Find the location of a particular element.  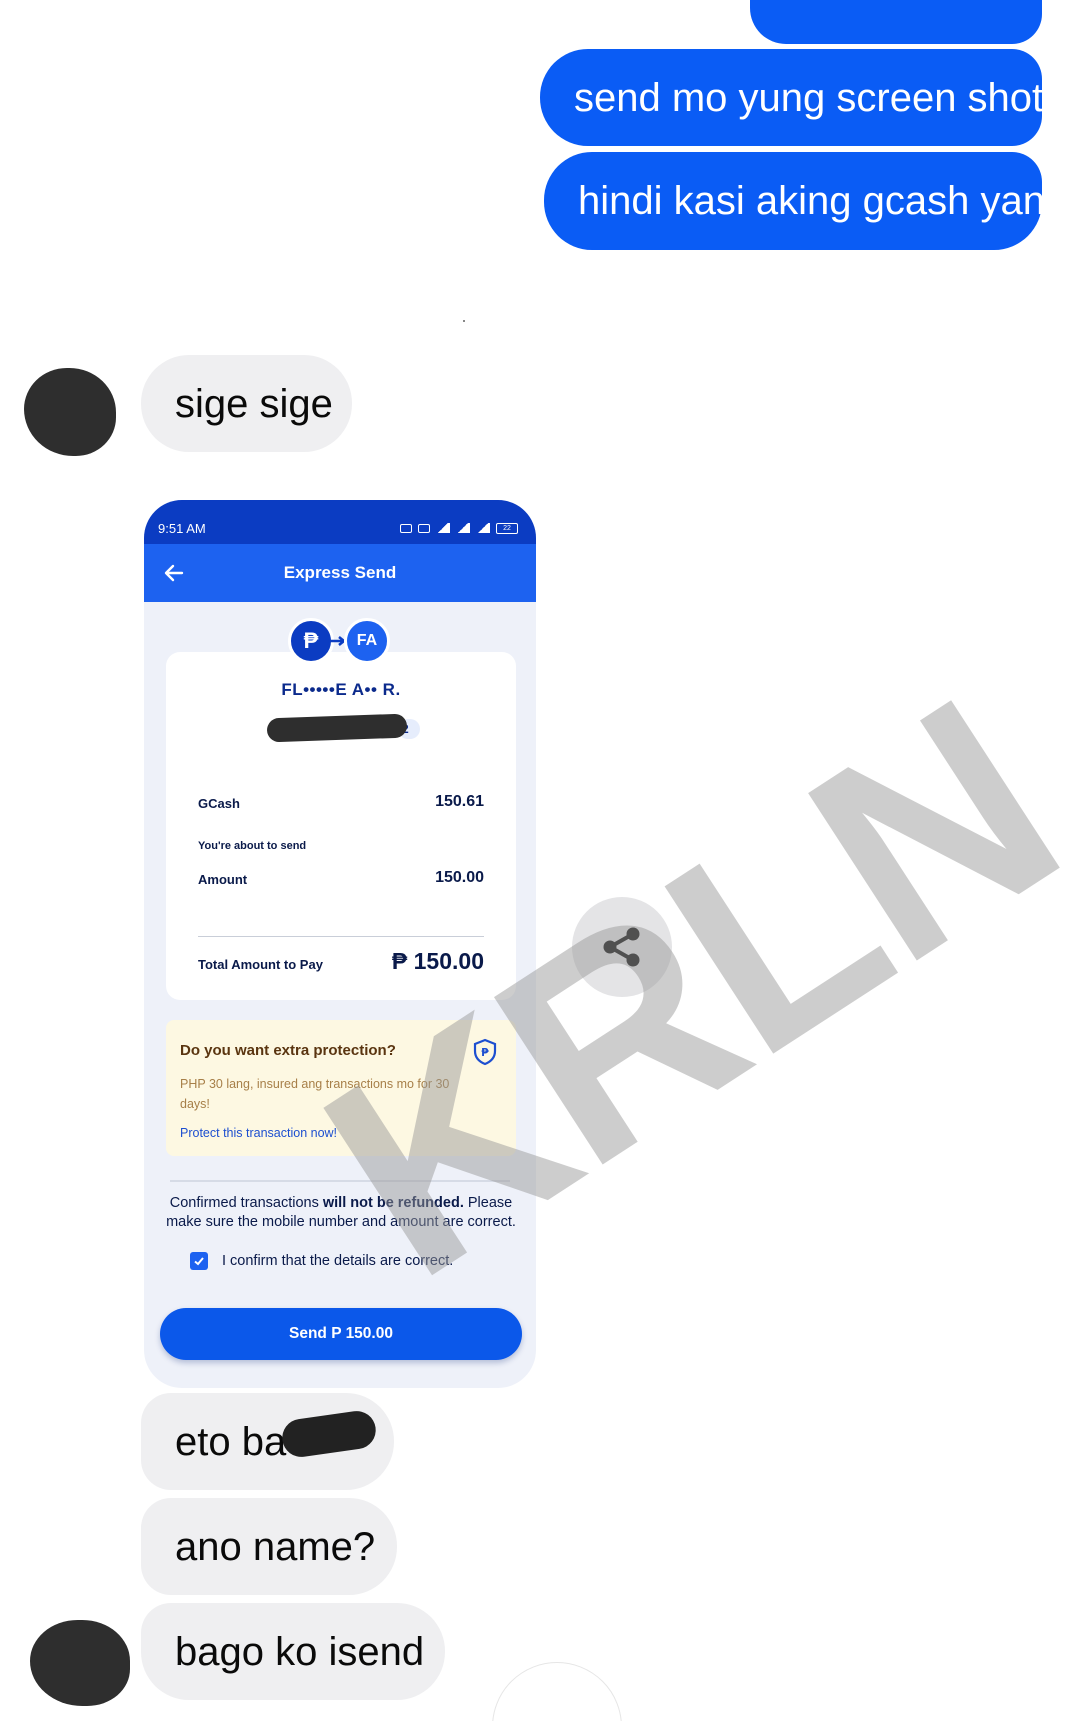

app-header: Express Send is located at coordinates (340, 573).